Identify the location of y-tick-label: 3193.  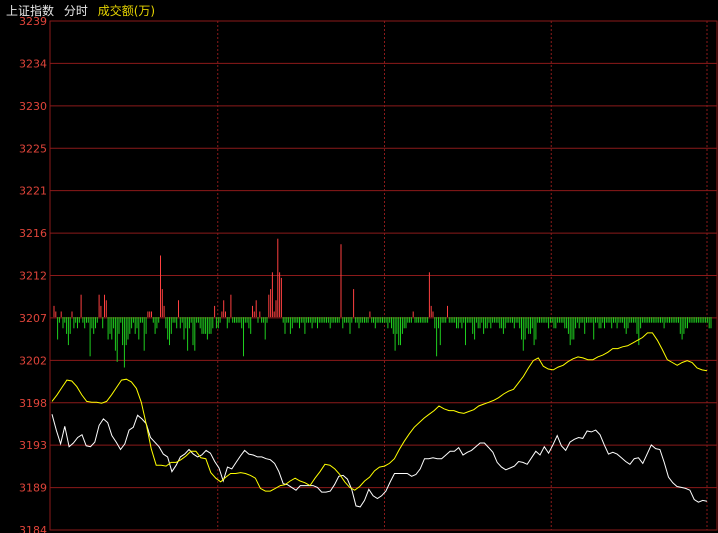
(33, 445).